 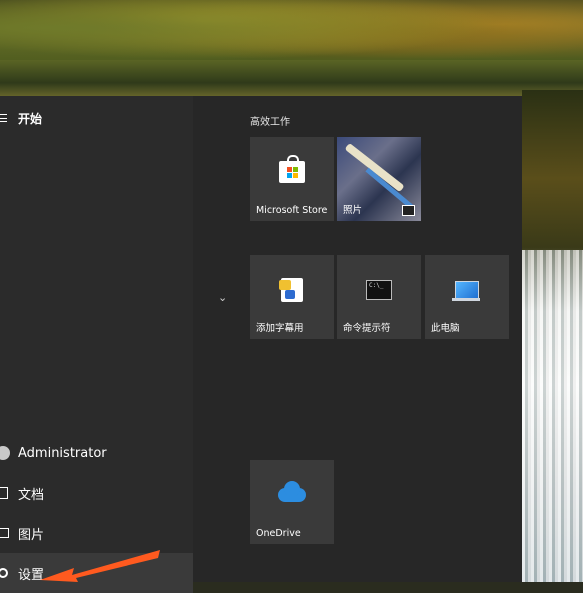 What do you see at coordinates (100, 566) in the screenshot?
I see `annotation-arrow` at bounding box center [100, 566].